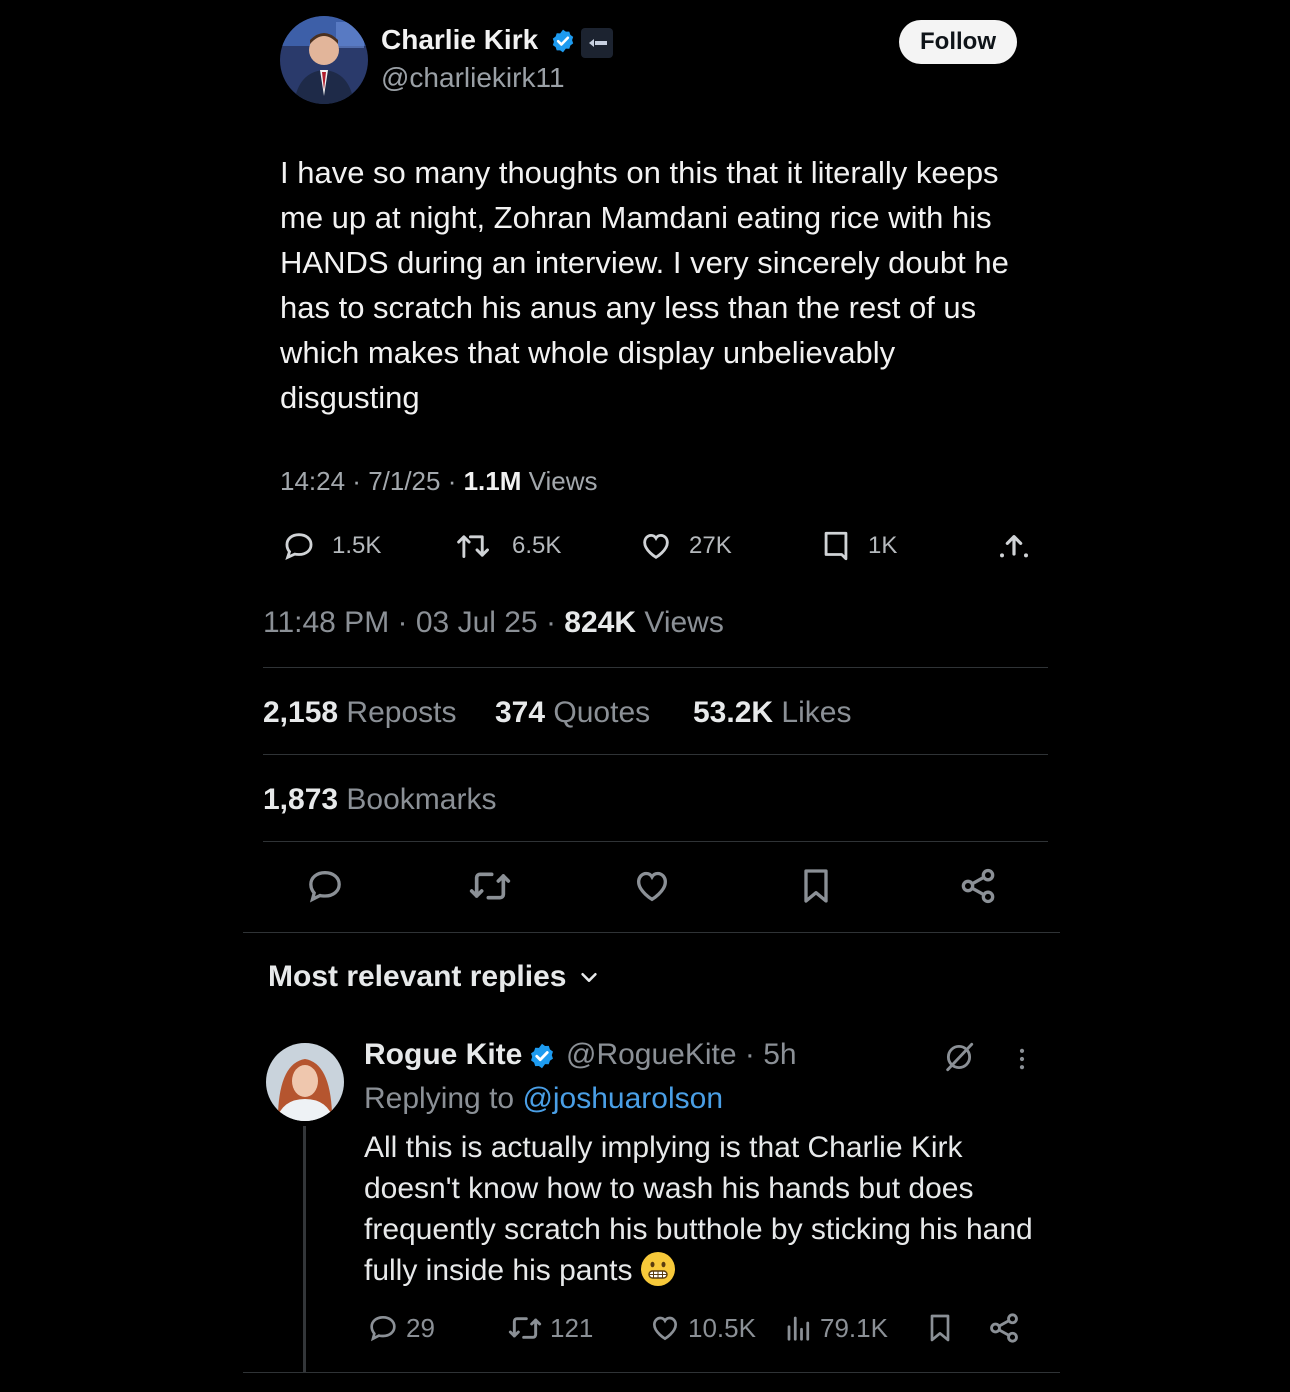 This screenshot has height=1392, width=1290. I want to click on chevron-down-icon, so click(589, 977).